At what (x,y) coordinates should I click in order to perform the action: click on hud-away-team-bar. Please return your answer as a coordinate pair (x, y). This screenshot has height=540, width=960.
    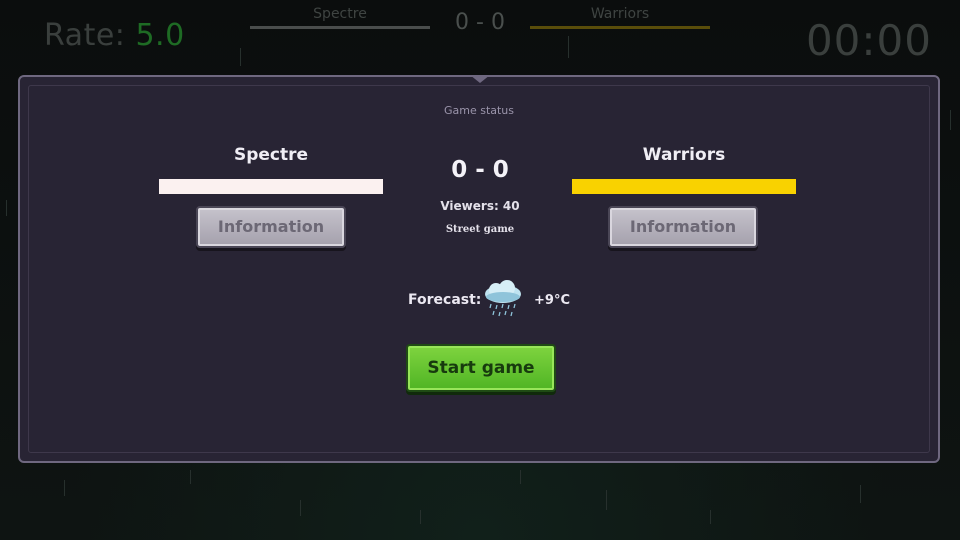
    Looking at the image, I should click on (620, 27).